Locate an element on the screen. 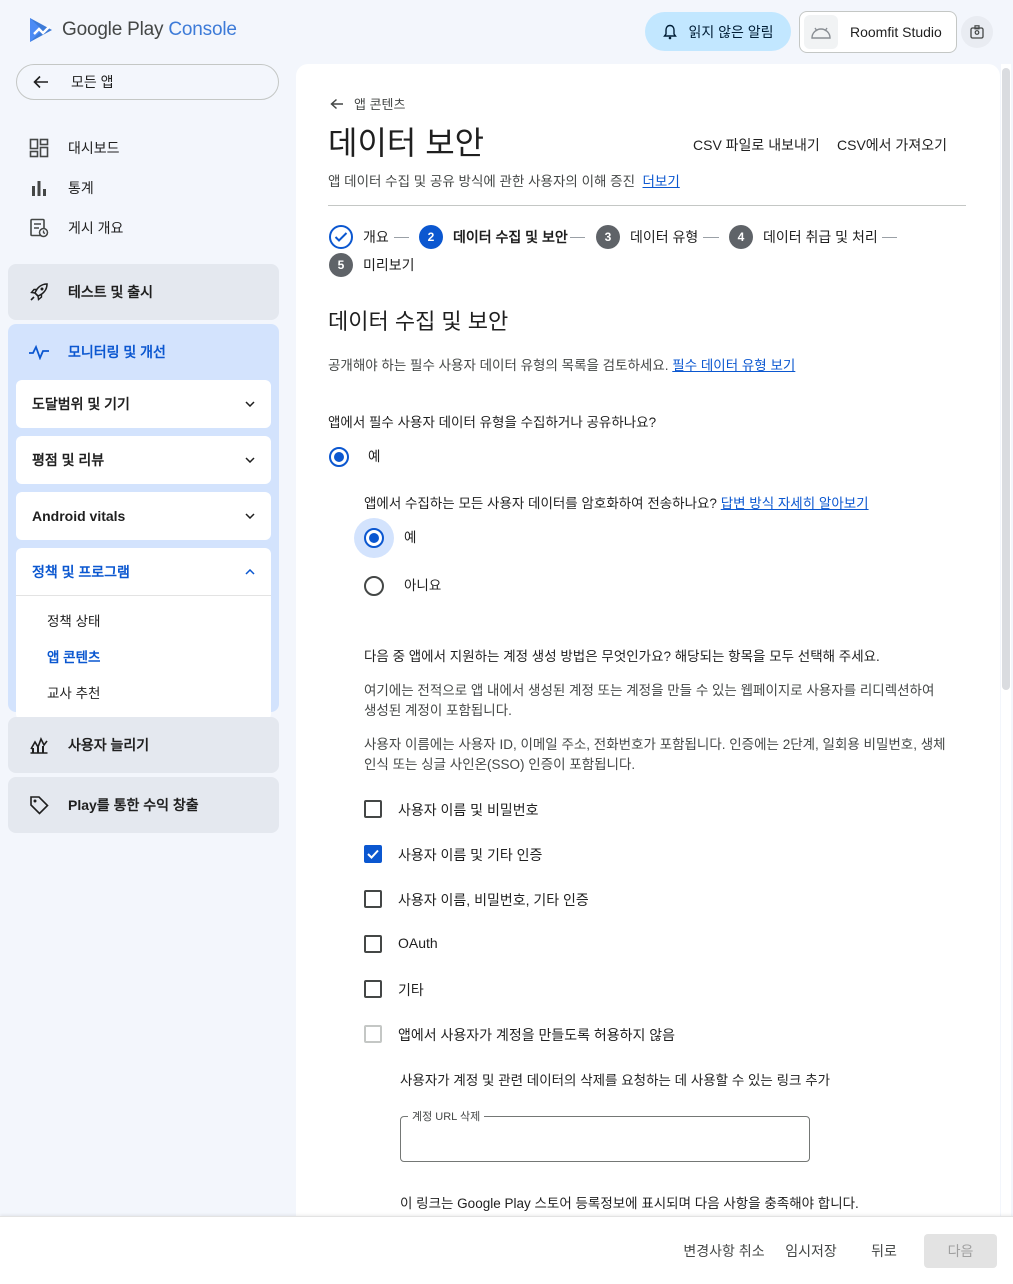 The image size is (1013, 1284). sidebar-group-monetize: Play를 통한 수익 창출 is located at coordinates (143, 805).